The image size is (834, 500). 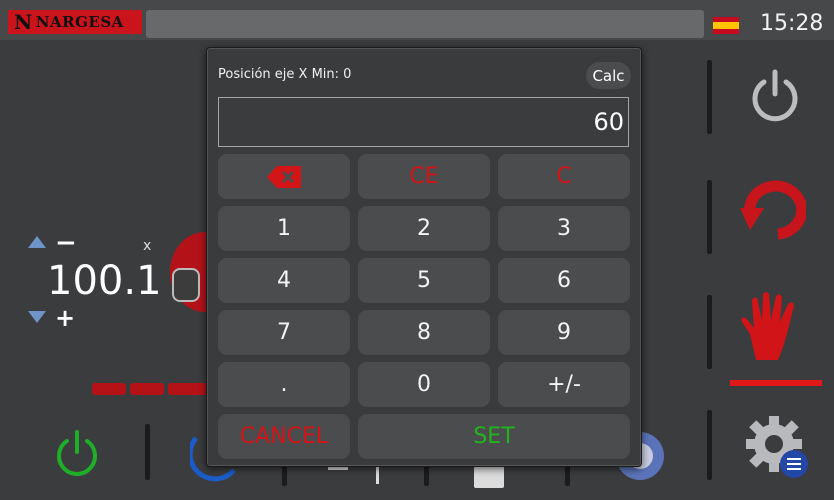 I want to click on title-bar, so click(x=425, y=24).